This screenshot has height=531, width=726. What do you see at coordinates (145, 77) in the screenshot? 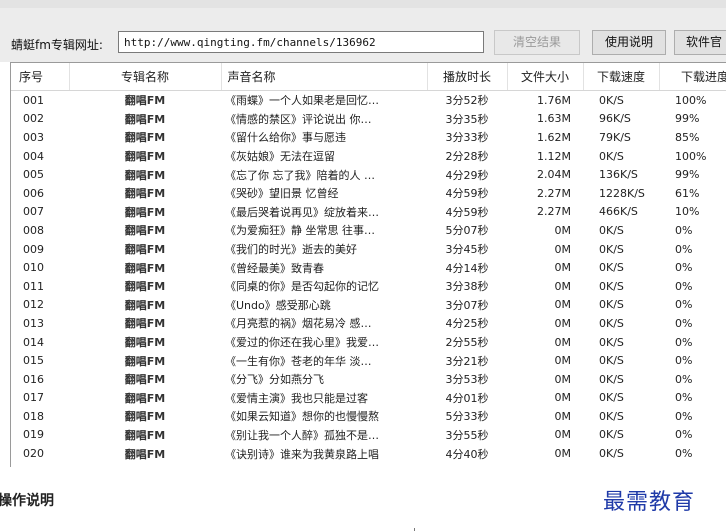
I see `column-header-album: 专辑名称` at bounding box center [145, 77].